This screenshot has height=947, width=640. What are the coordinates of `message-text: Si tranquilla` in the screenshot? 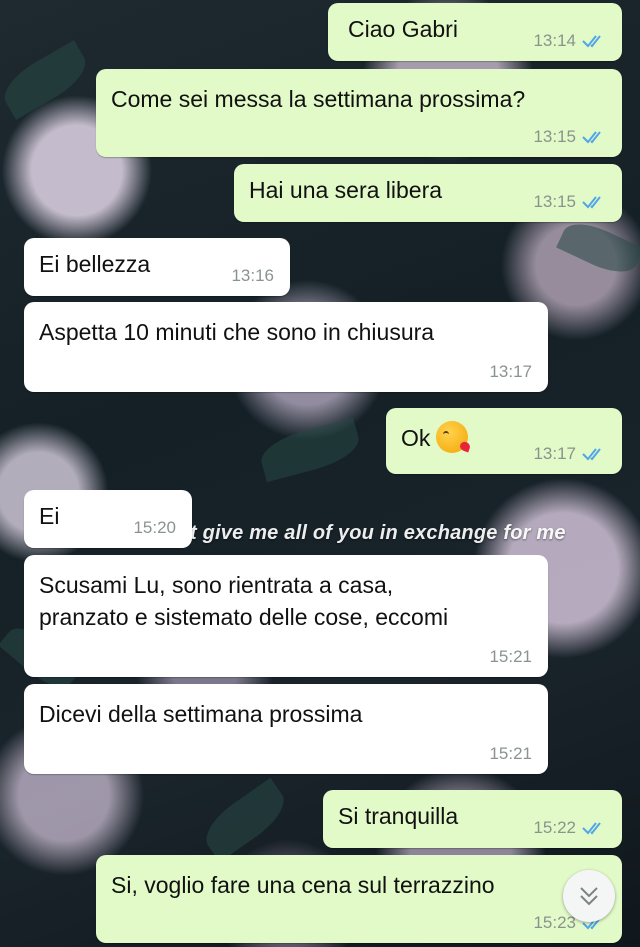 It's located at (398, 816).